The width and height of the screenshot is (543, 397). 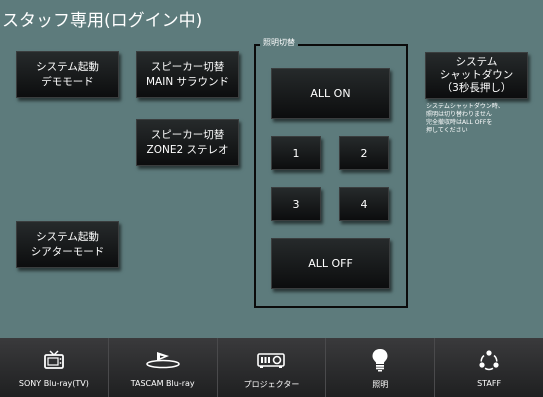 I want to click on system-start-theater-button: システム起動 シアターモード, so click(x=67, y=244).